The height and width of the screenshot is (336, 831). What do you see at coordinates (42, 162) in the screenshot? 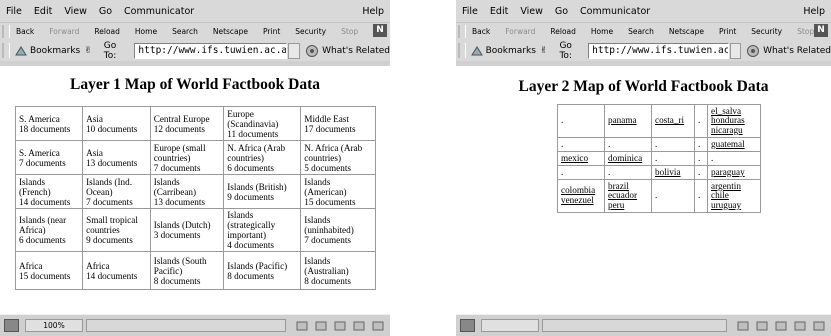
I see `cell-text: 7 documents` at bounding box center [42, 162].